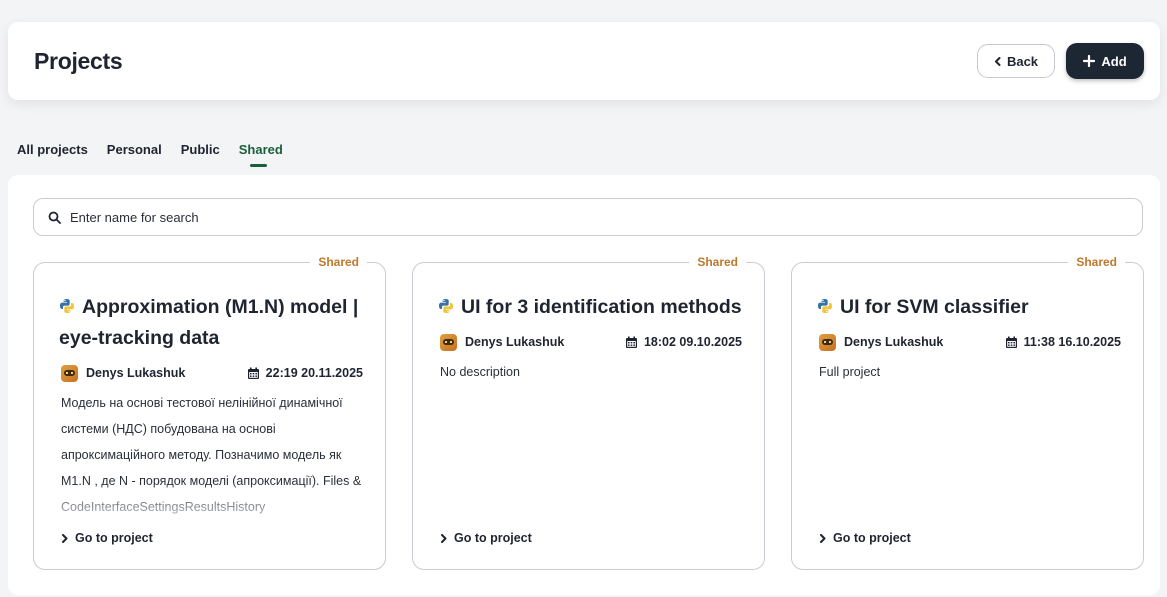 The height and width of the screenshot is (597, 1167). What do you see at coordinates (480, 372) in the screenshot?
I see `project-description: No description` at bounding box center [480, 372].